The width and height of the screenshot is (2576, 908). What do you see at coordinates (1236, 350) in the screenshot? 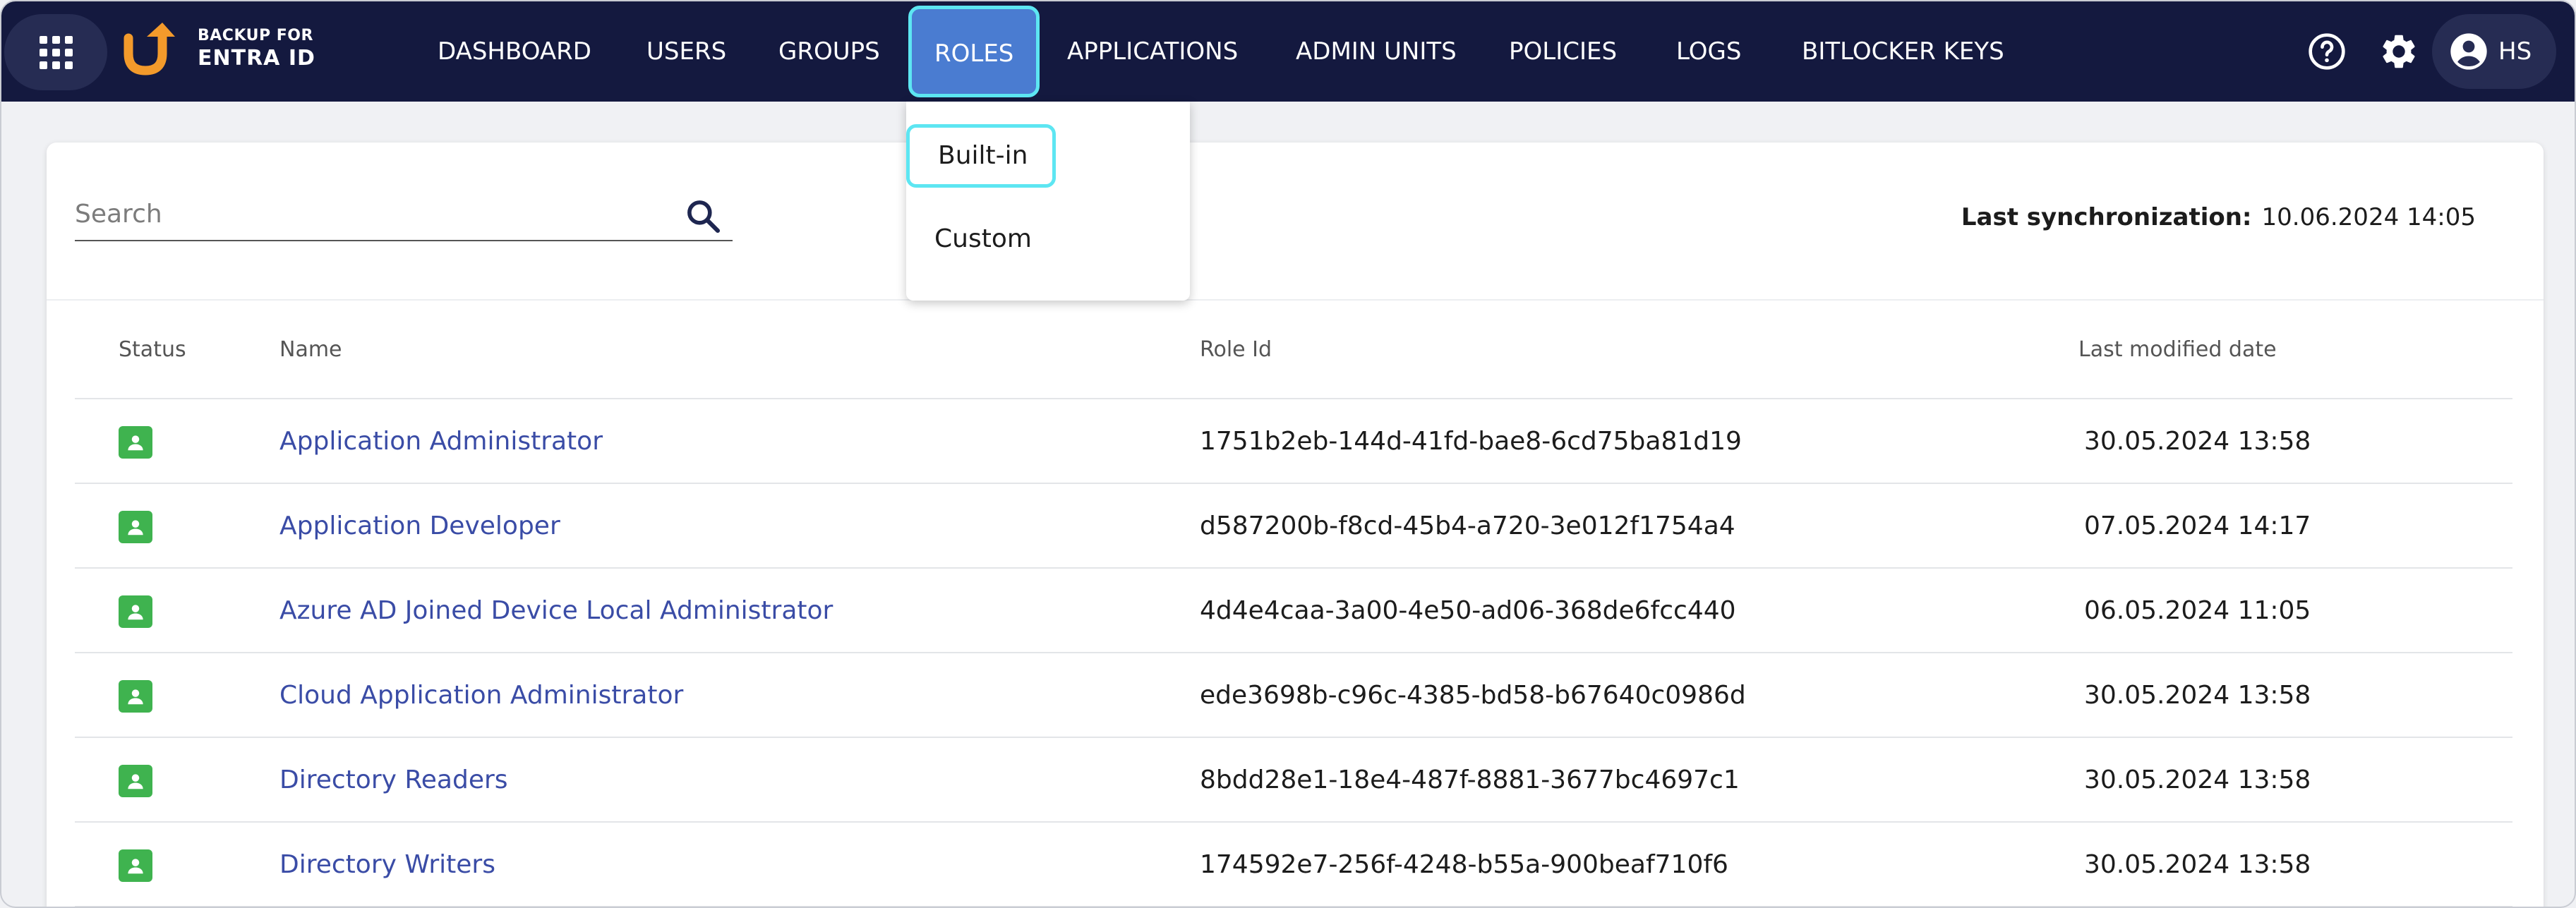
I see `header-role-id: Role Id` at bounding box center [1236, 350].